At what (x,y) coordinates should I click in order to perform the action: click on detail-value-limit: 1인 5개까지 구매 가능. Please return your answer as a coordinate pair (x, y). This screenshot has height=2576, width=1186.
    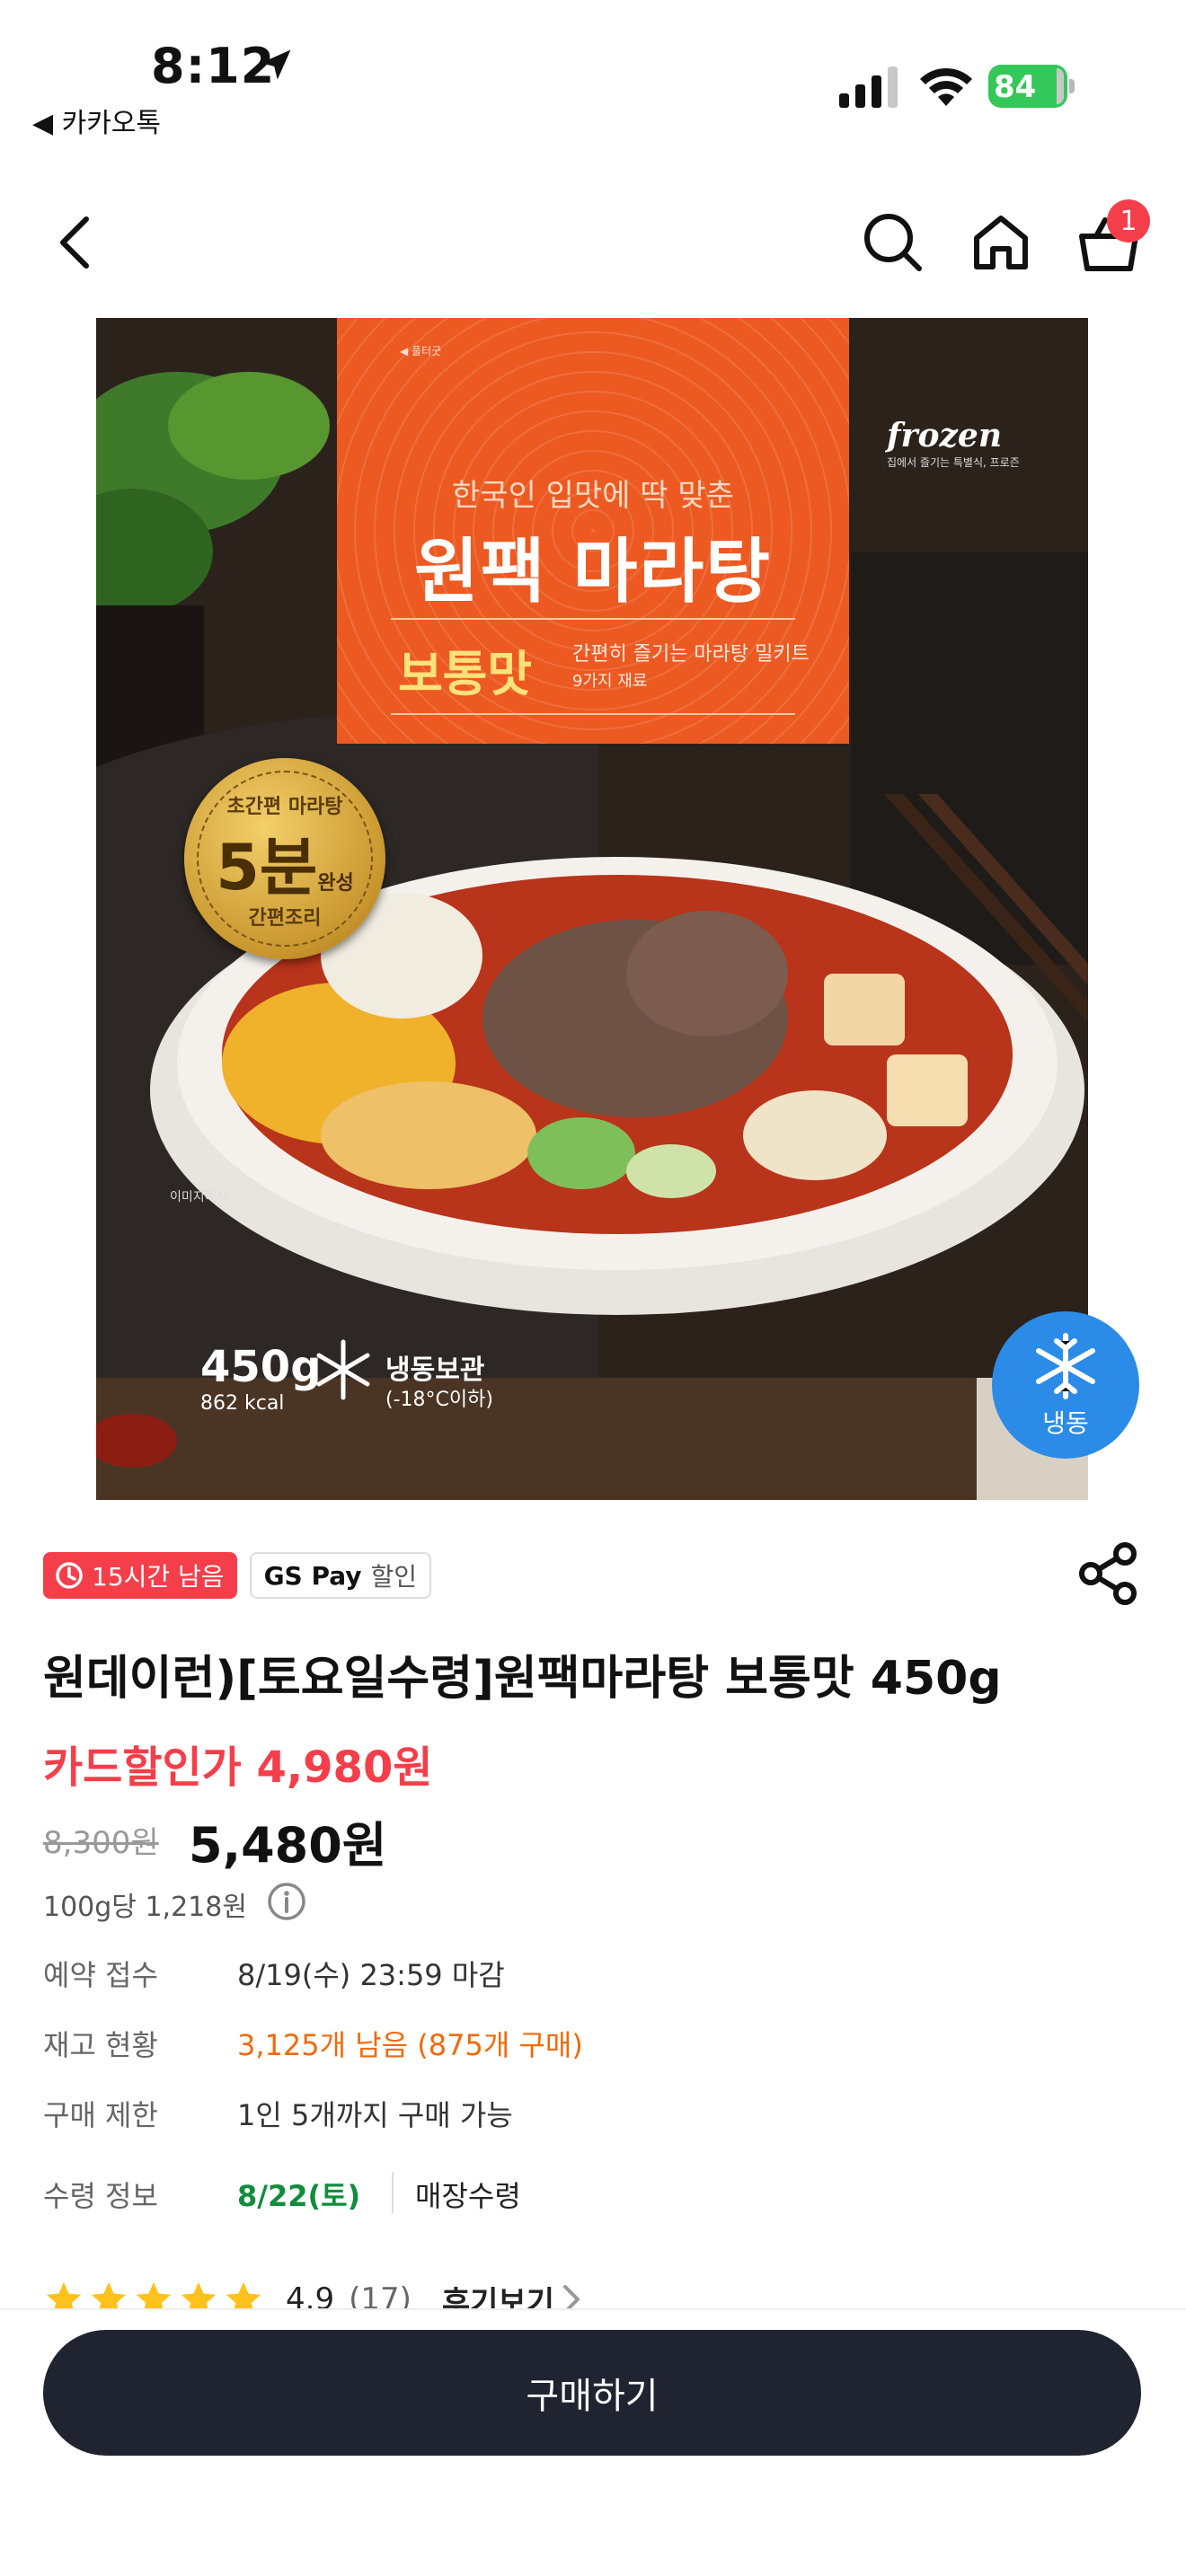
    Looking at the image, I should click on (375, 2115).